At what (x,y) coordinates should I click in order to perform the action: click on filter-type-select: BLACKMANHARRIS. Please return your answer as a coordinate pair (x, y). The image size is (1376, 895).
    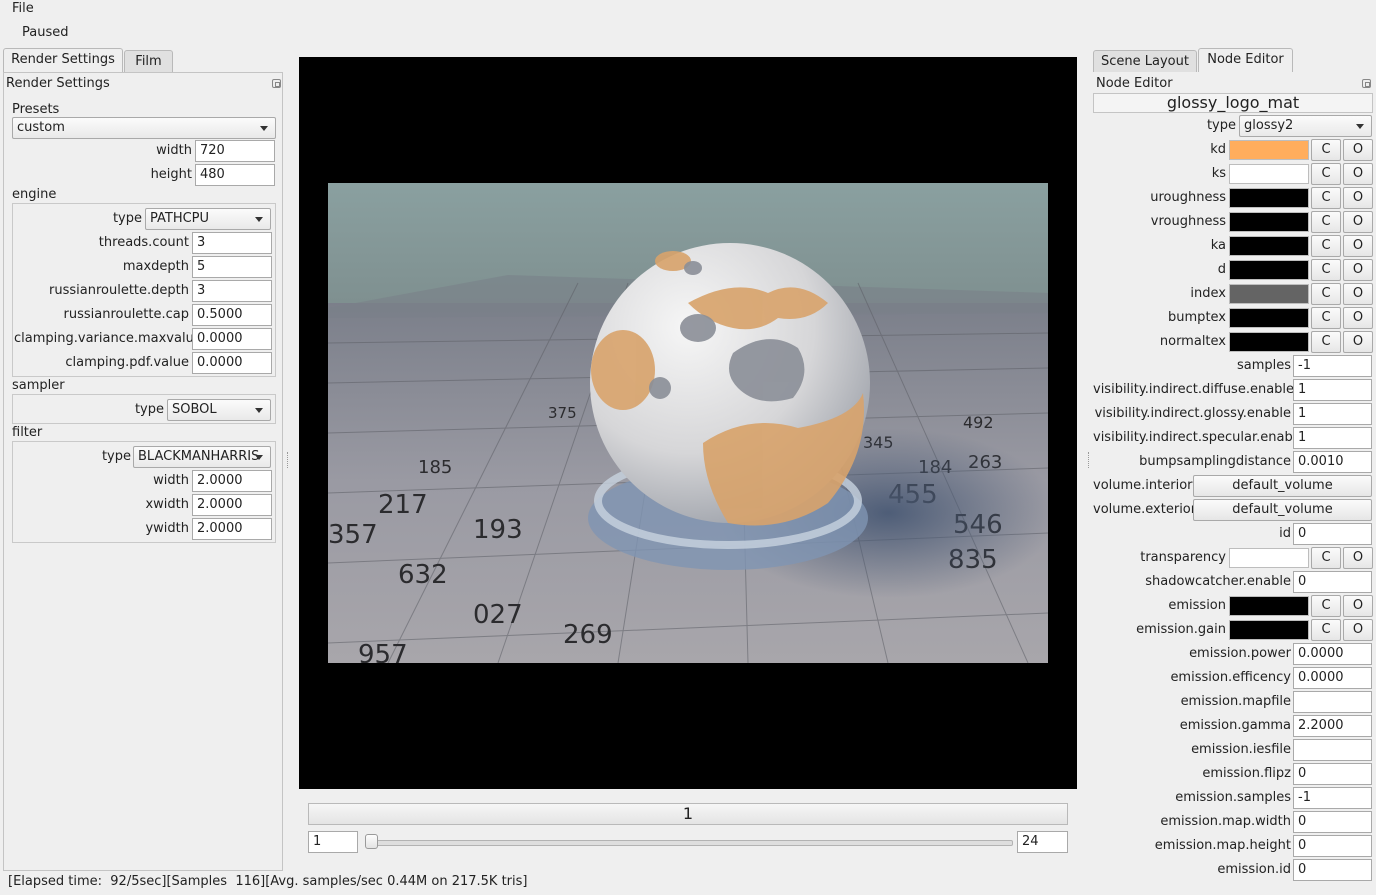
    Looking at the image, I should click on (202, 457).